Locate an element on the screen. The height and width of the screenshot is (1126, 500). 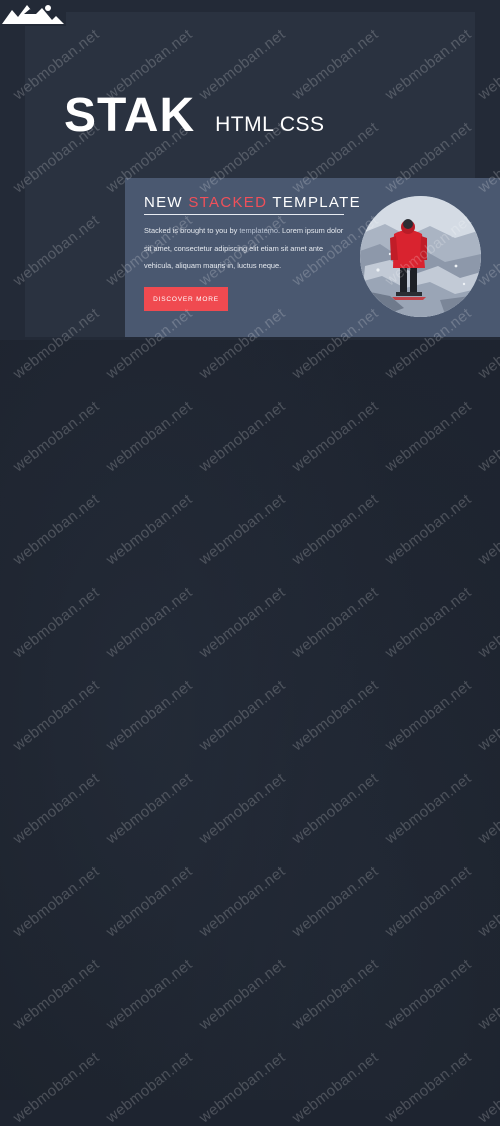
heading-divider is located at coordinates (244, 214).